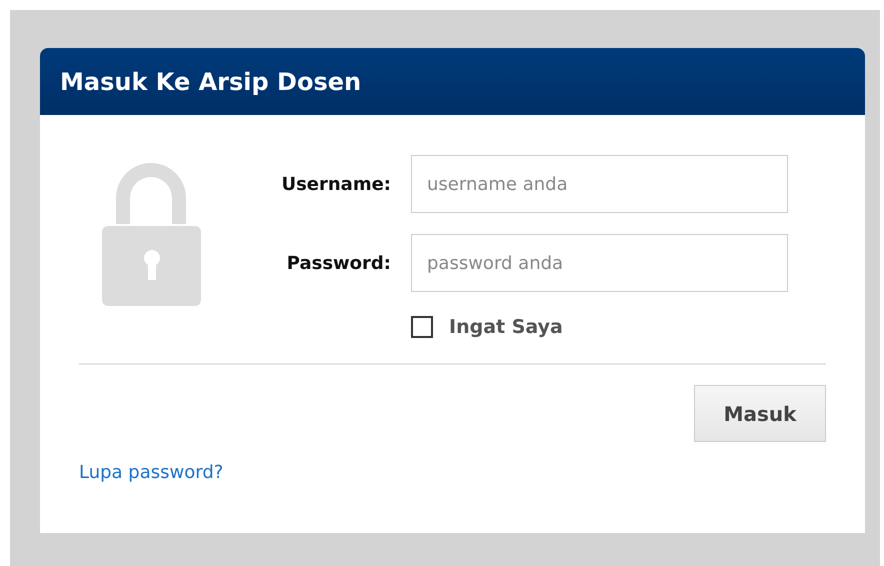 This screenshot has height=566, width=884. Describe the element at coordinates (599, 263) in the screenshot. I see `password-field: password anda` at that location.